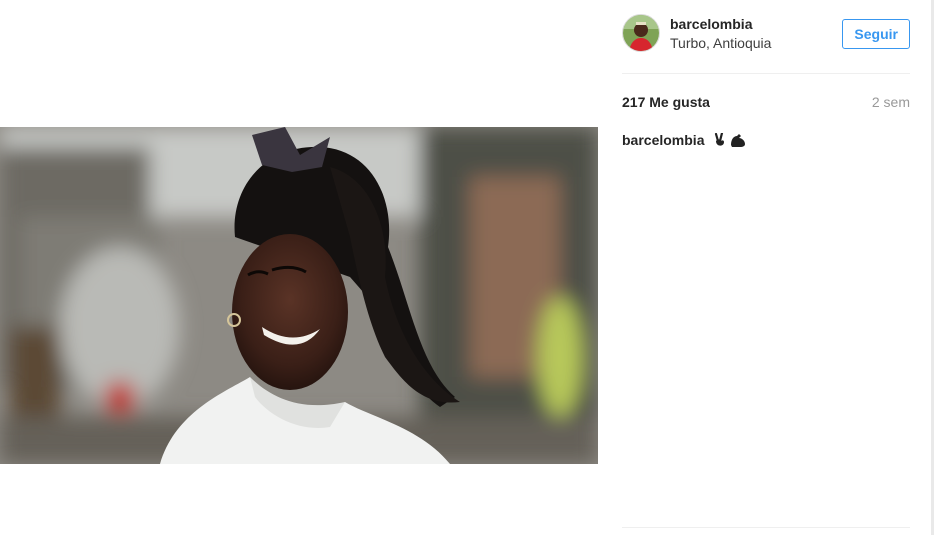 This screenshot has height=535, width=934. What do you see at coordinates (720, 43) in the screenshot?
I see `location-link: Turbo, Antioquia` at bounding box center [720, 43].